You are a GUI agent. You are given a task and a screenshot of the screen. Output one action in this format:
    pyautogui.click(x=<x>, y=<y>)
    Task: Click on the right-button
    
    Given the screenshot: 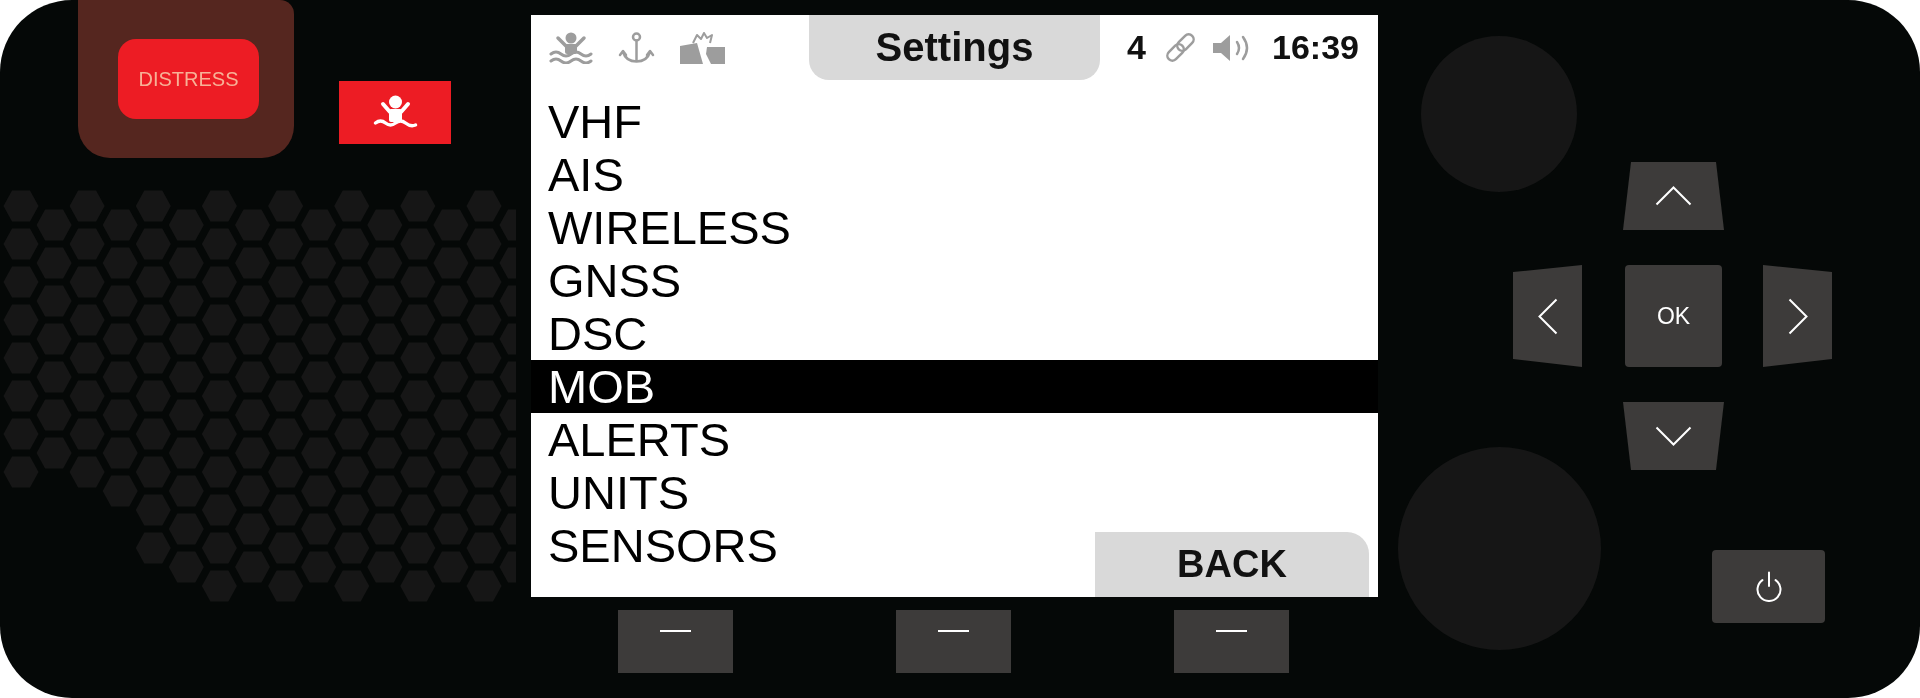 What is the action you would take?
    pyautogui.click(x=1797, y=316)
    